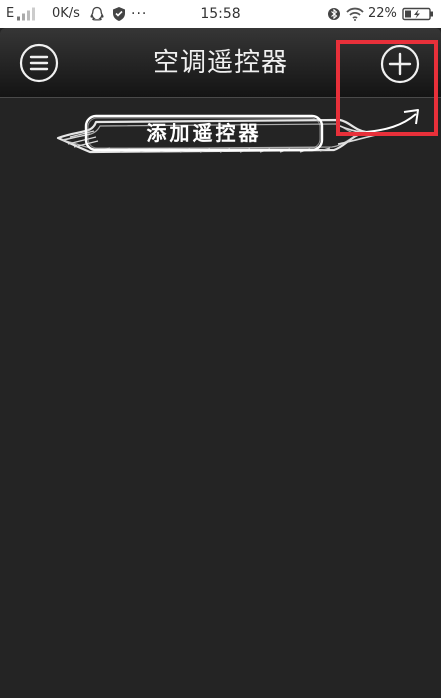 This screenshot has height=698, width=441. I want to click on title-bar: 空调遥控器, so click(220, 63).